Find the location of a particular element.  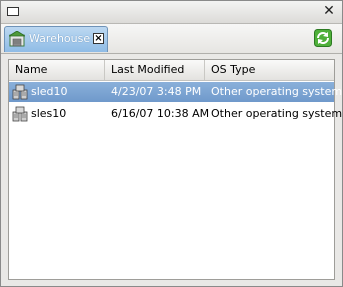

tab-warehouse: Warehouse × is located at coordinates (56, 39).